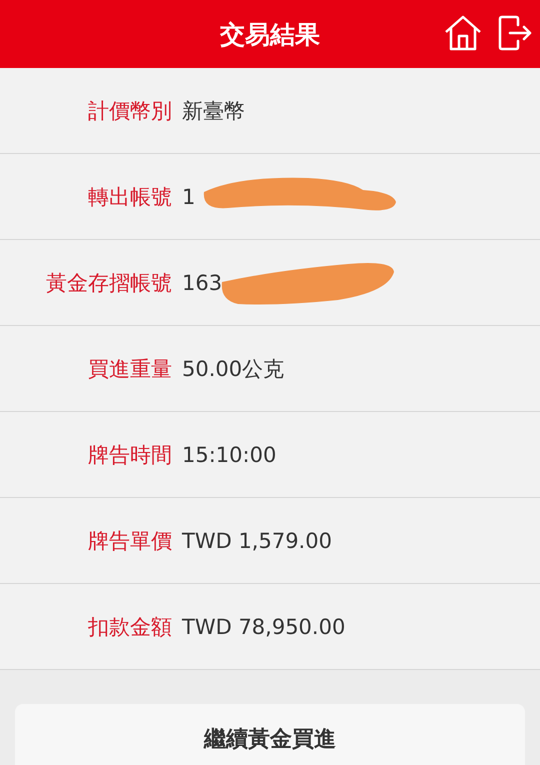  I want to click on continue-buy-button: 繼續黃金買進, so click(270, 734).